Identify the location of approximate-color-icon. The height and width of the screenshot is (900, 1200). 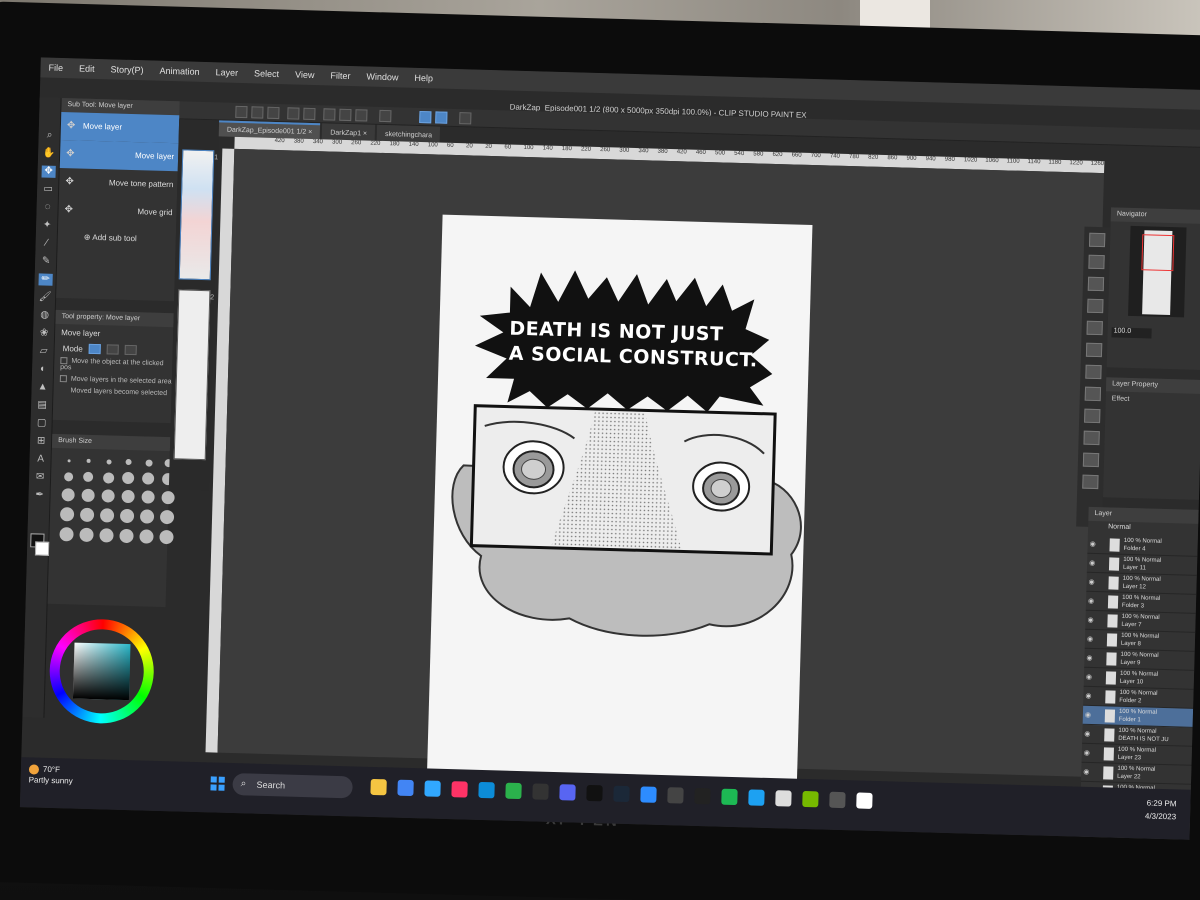
(1091, 438).